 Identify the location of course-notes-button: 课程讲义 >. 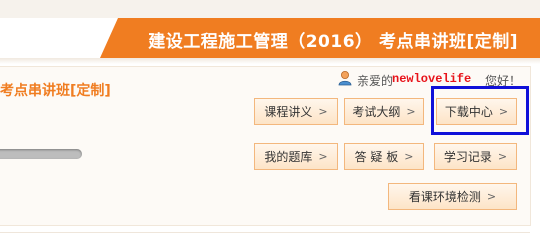
(296, 111).